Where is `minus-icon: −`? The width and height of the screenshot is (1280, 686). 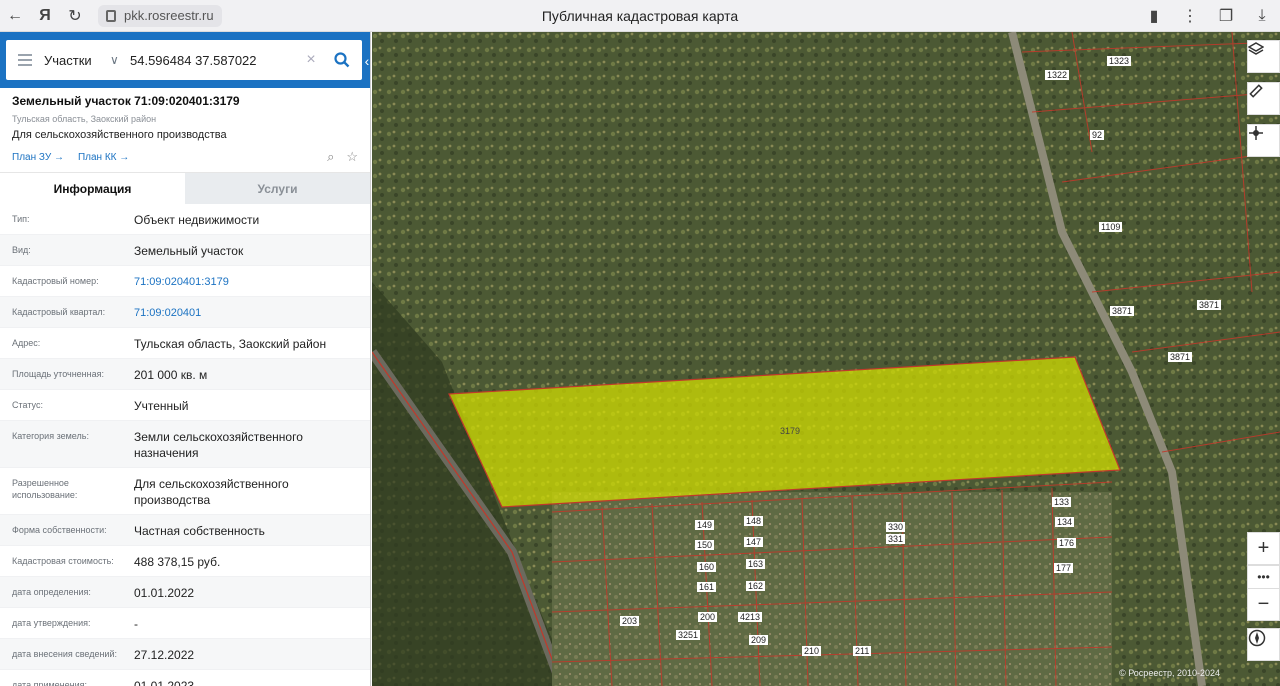
minus-icon: − is located at coordinates (1263, 604).